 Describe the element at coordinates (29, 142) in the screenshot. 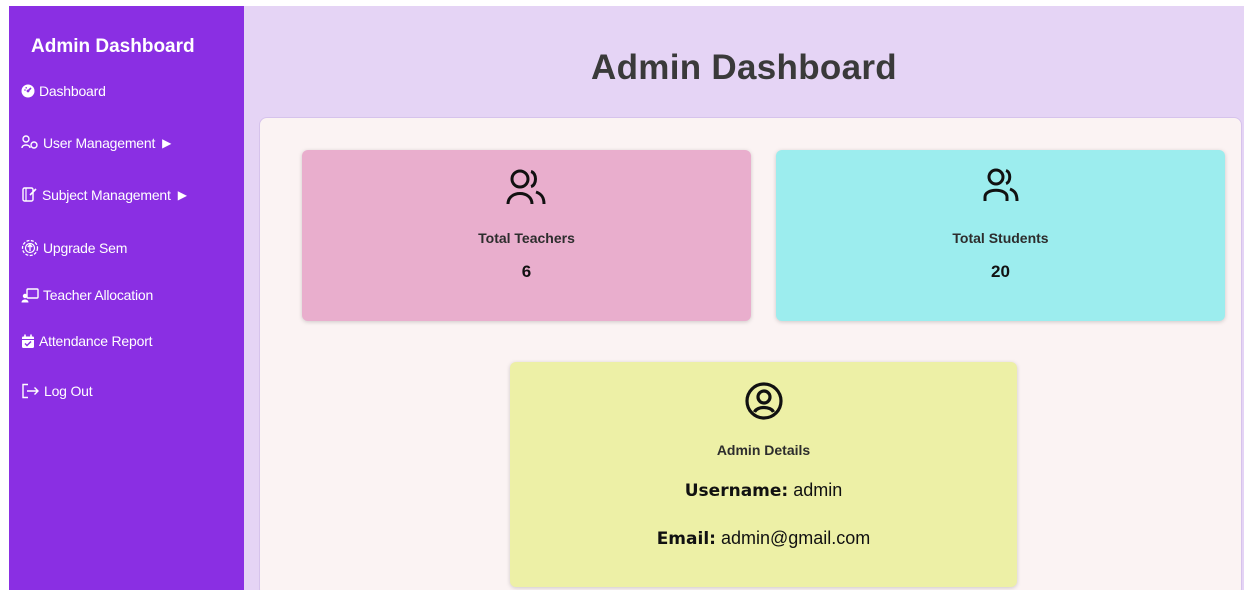

I see `user-management-icon` at that location.